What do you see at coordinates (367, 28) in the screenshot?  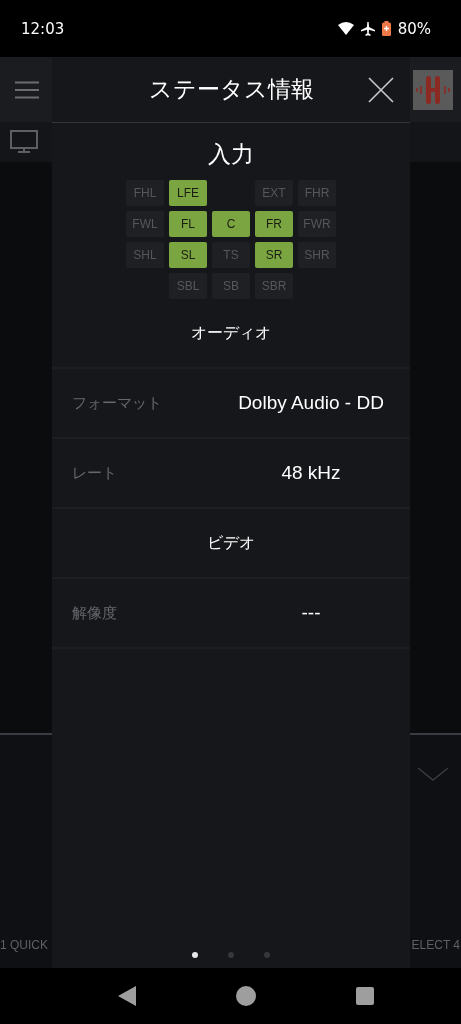 I see `airplane-icon` at bounding box center [367, 28].